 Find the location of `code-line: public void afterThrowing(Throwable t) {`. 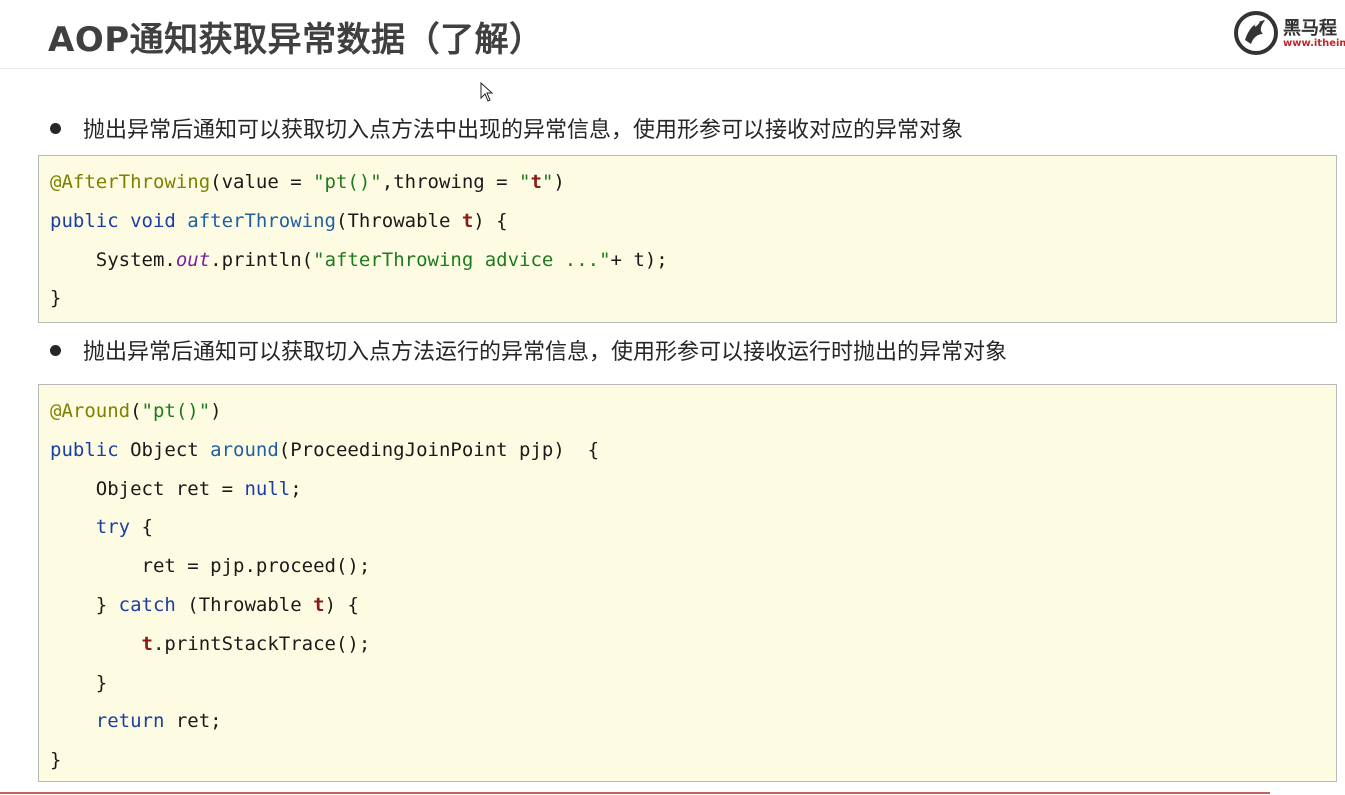

code-line: public void afterThrowing(Throwable t) { is located at coordinates (279, 221).